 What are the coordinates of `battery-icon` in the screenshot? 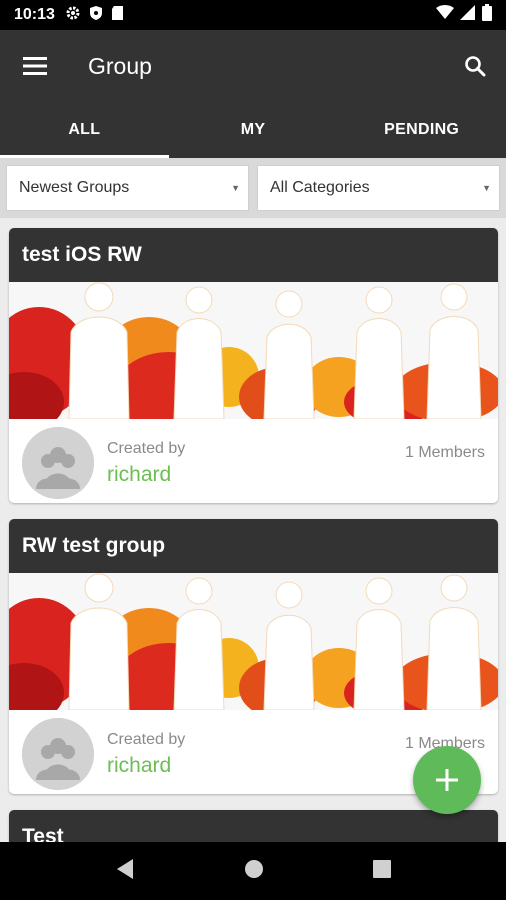 It's located at (487, 15).